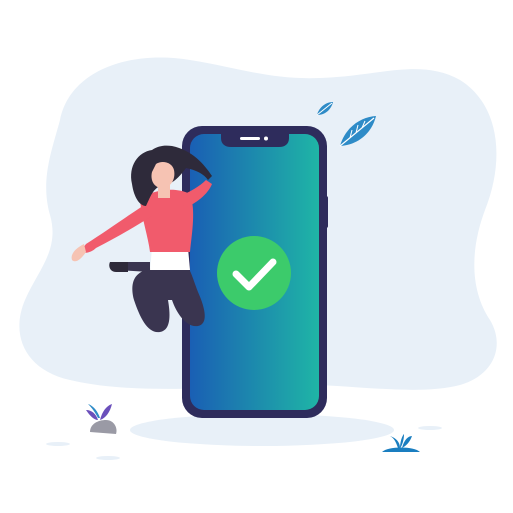 This screenshot has width=513, height=513. What do you see at coordinates (250, 138) in the screenshot?
I see `phone-speaker` at bounding box center [250, 138].